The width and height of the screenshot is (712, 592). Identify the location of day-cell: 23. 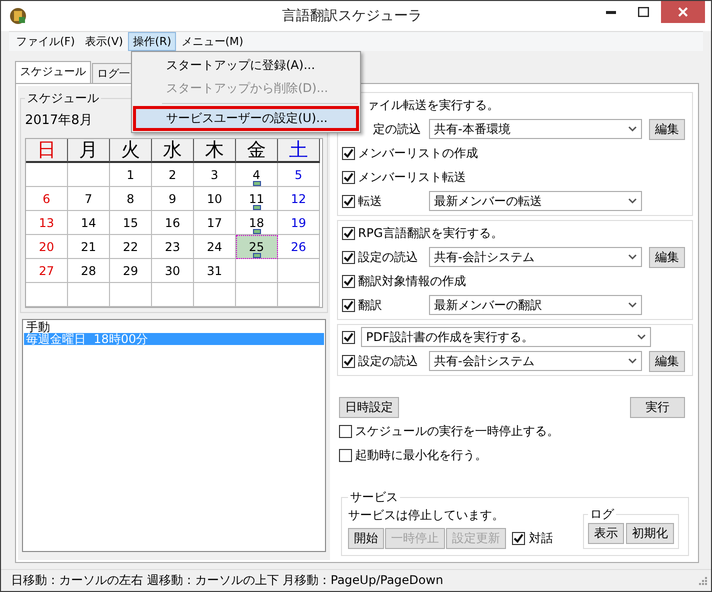
(173, 247).